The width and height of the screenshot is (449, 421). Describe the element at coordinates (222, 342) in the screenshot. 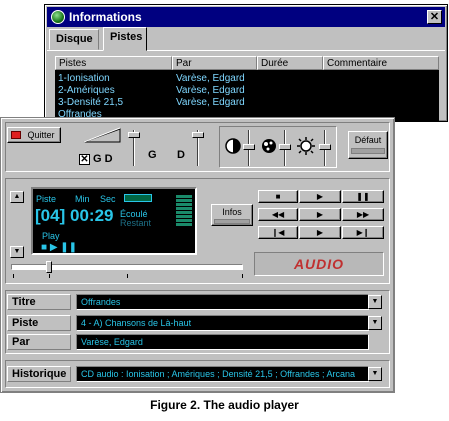

I see `par-field: Varèse, Edgard` at that location.